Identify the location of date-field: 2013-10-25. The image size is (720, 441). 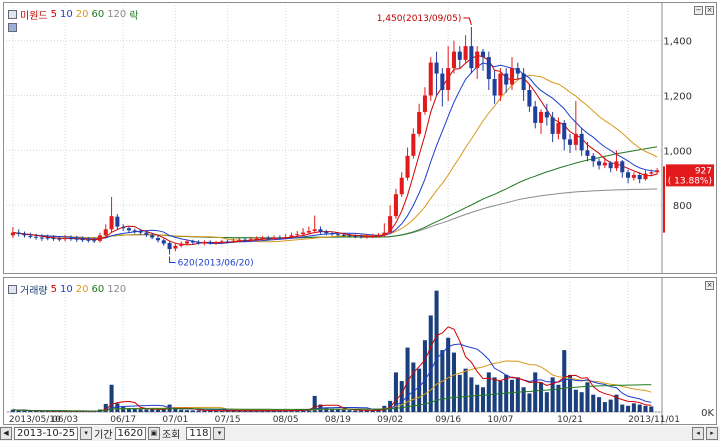
(46, 433).